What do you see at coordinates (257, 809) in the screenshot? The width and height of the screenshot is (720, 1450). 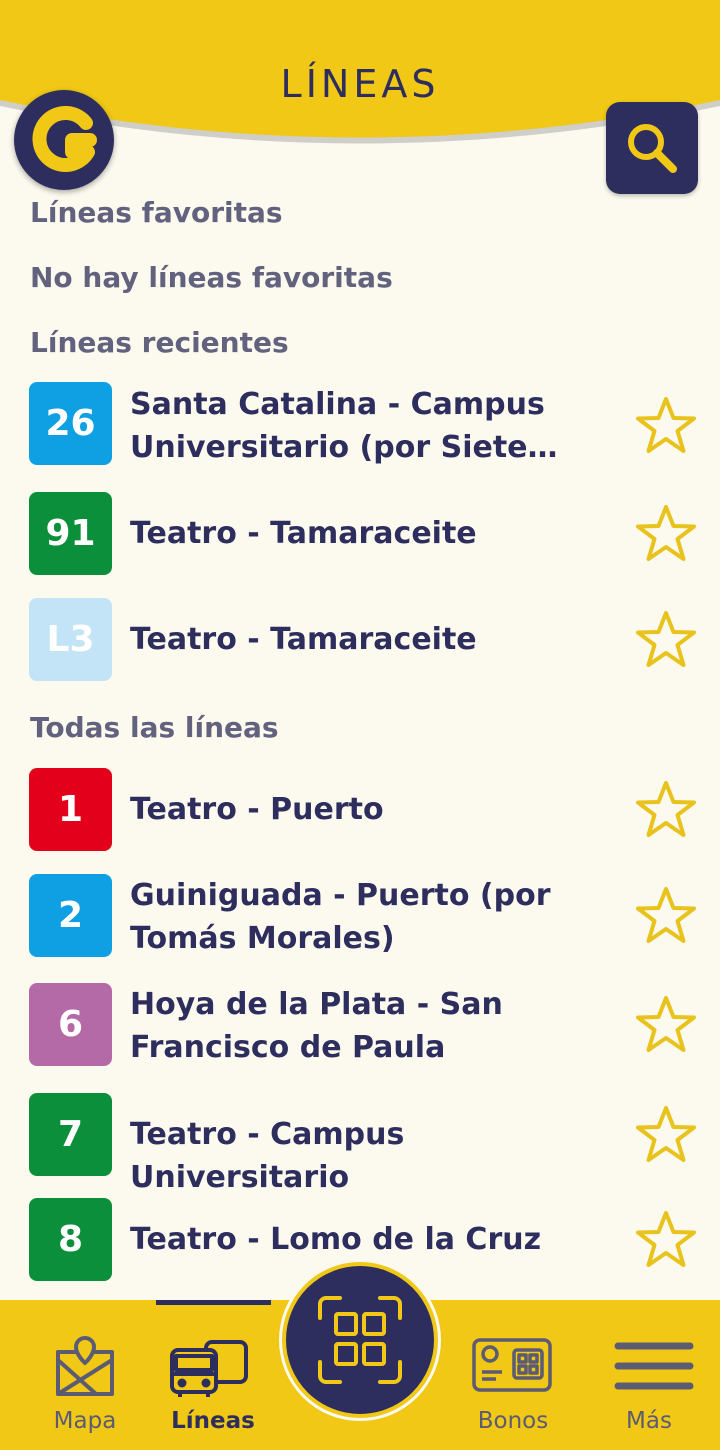 I see `line-name: Teatro - Puerto` at bounding box center [257, 809].